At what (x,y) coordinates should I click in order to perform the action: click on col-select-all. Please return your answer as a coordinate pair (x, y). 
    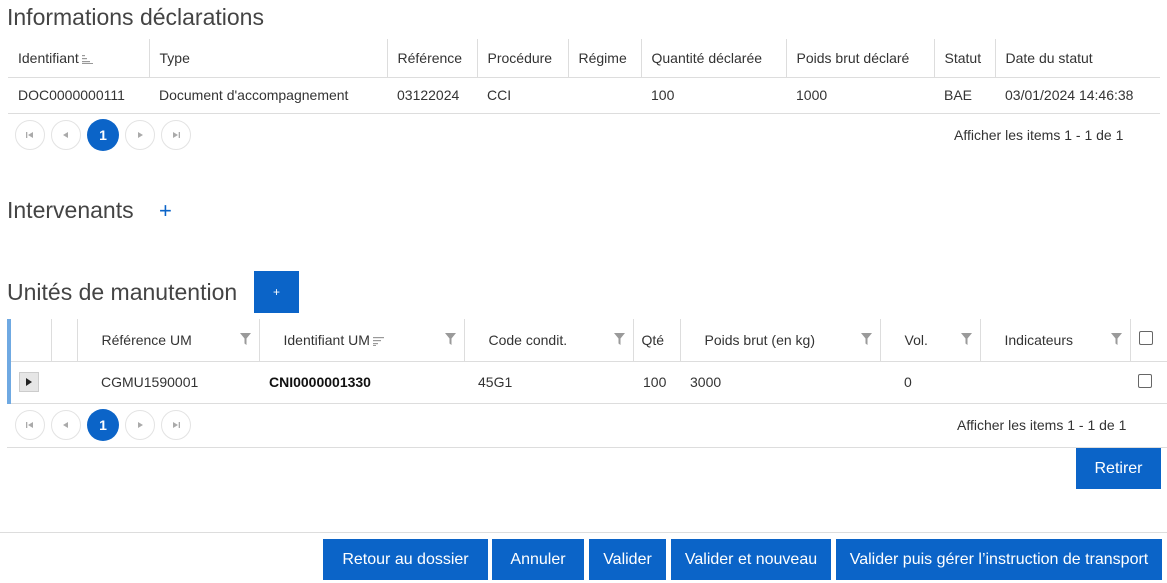
    Looking at the image, I should click on (1148, 340).